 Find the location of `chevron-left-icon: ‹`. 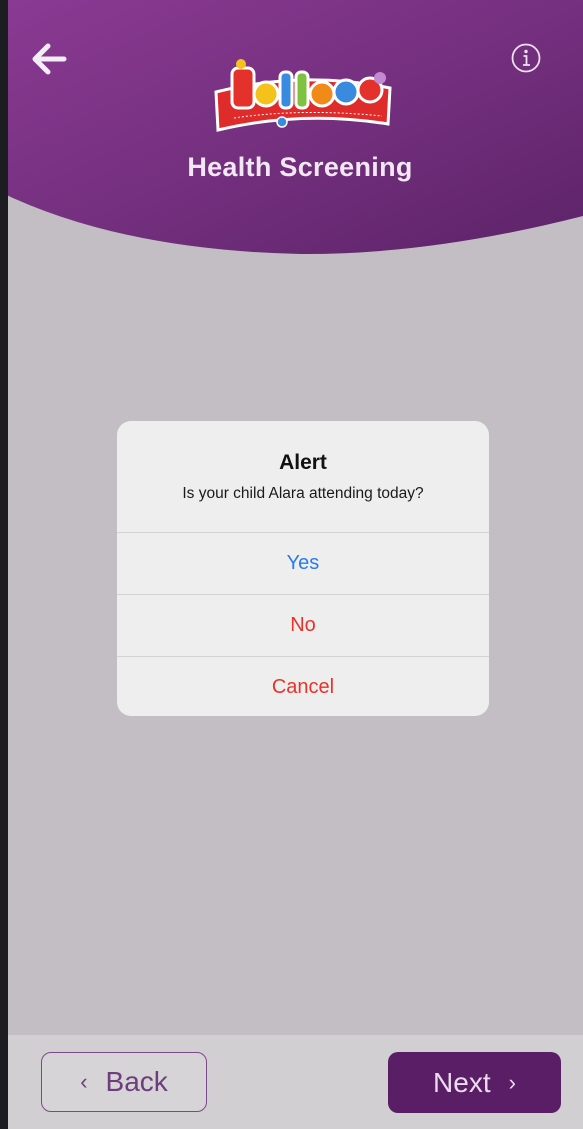

chevron-left-icon: ‹ is located at coordinates (84, 1081).